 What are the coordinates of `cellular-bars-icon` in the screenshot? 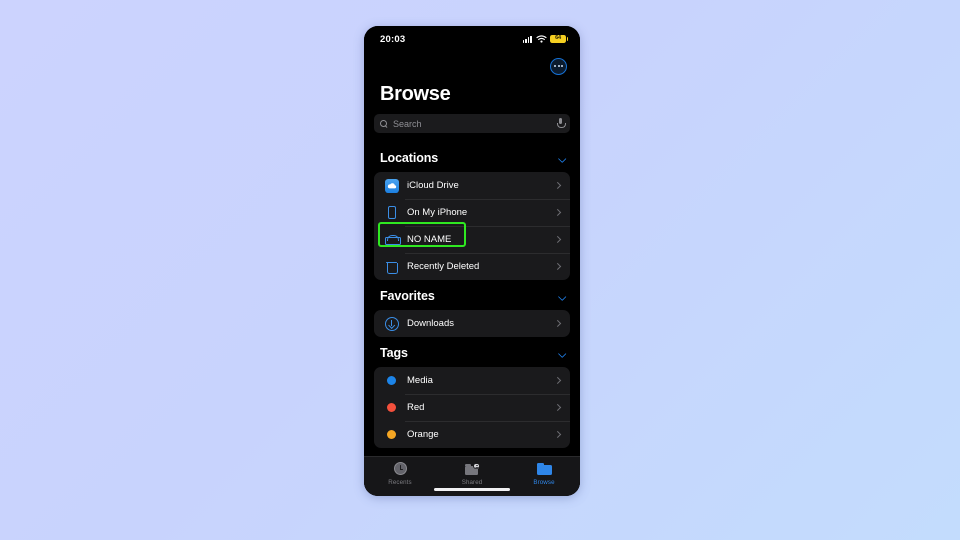 It's located at (527, 39).